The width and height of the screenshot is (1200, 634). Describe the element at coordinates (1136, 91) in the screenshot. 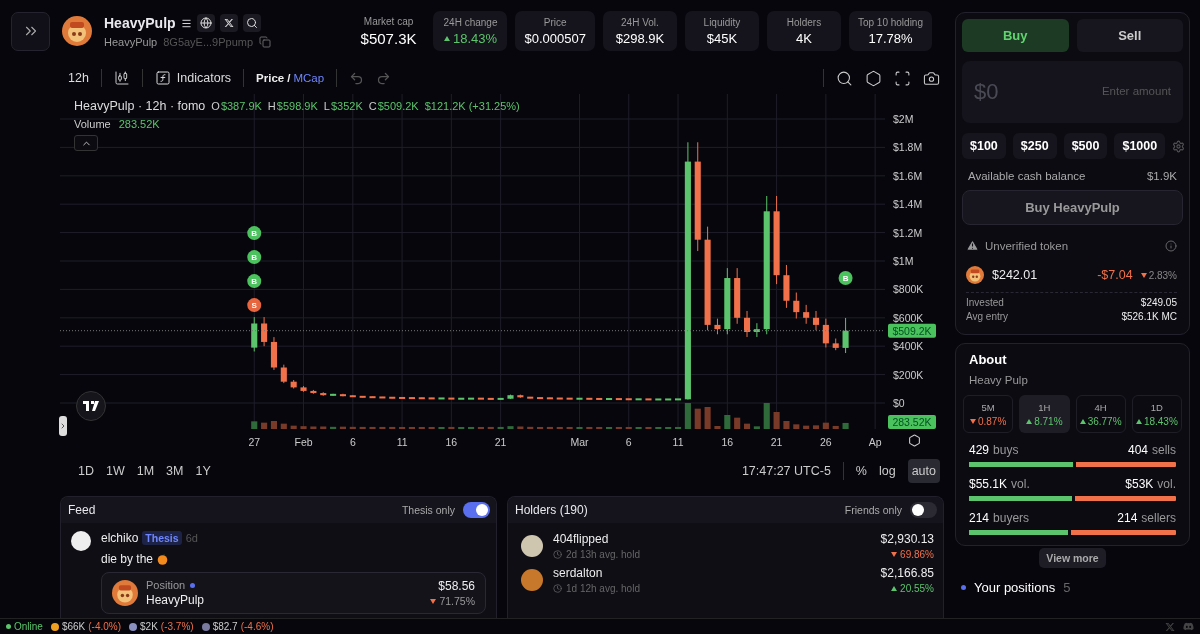

I see `amount-hint: Enter amount` at that location.